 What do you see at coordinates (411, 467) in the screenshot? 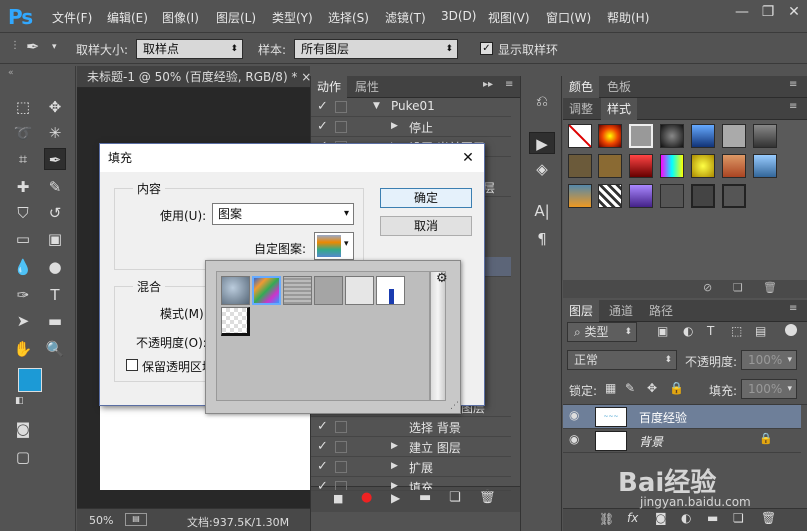
I see `action-row: ✓ ▶ 扩展` at bounding box center [411, 467].